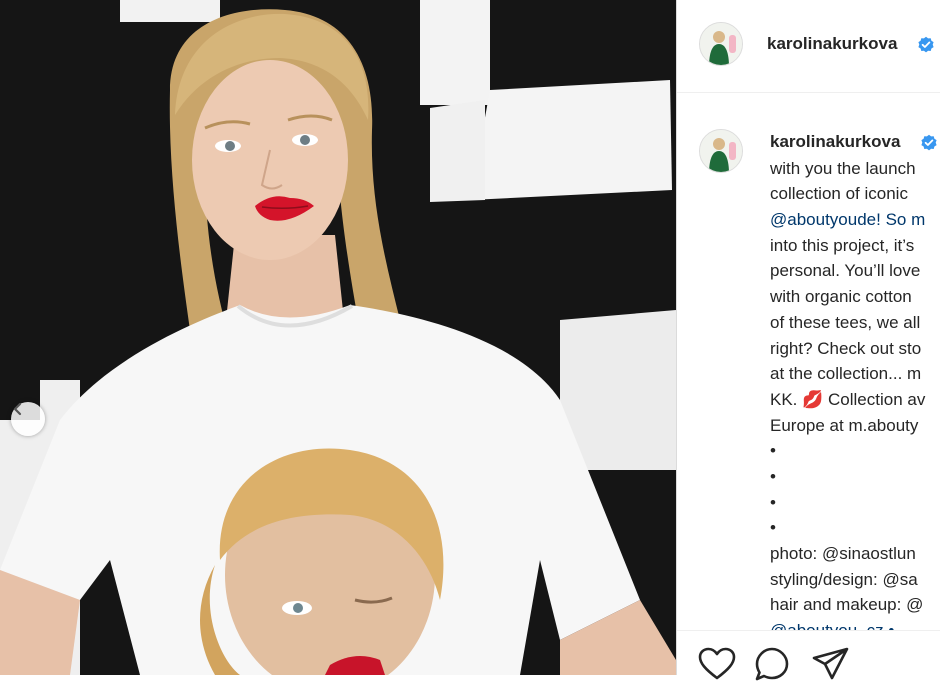 The width and height of the screenshot is (940, 685). What do you see at coordinates (846, 374) in the screenshot?
I see `caption-line: at the collection... m` at bounding box center [846, 374].